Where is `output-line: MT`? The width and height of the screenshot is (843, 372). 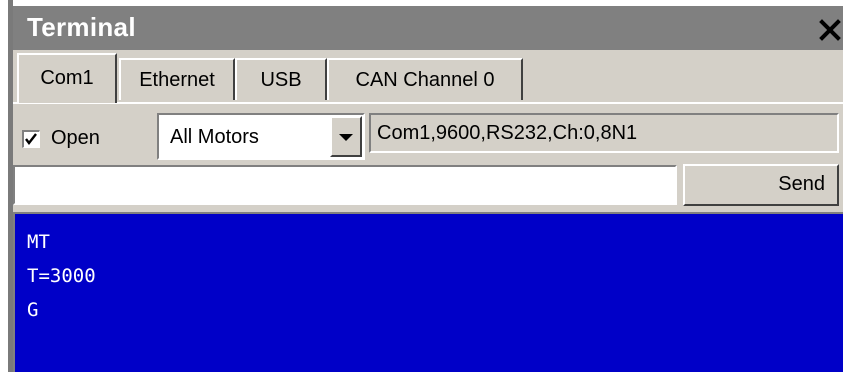 output-line: MT is located at coordinates (38, 242).